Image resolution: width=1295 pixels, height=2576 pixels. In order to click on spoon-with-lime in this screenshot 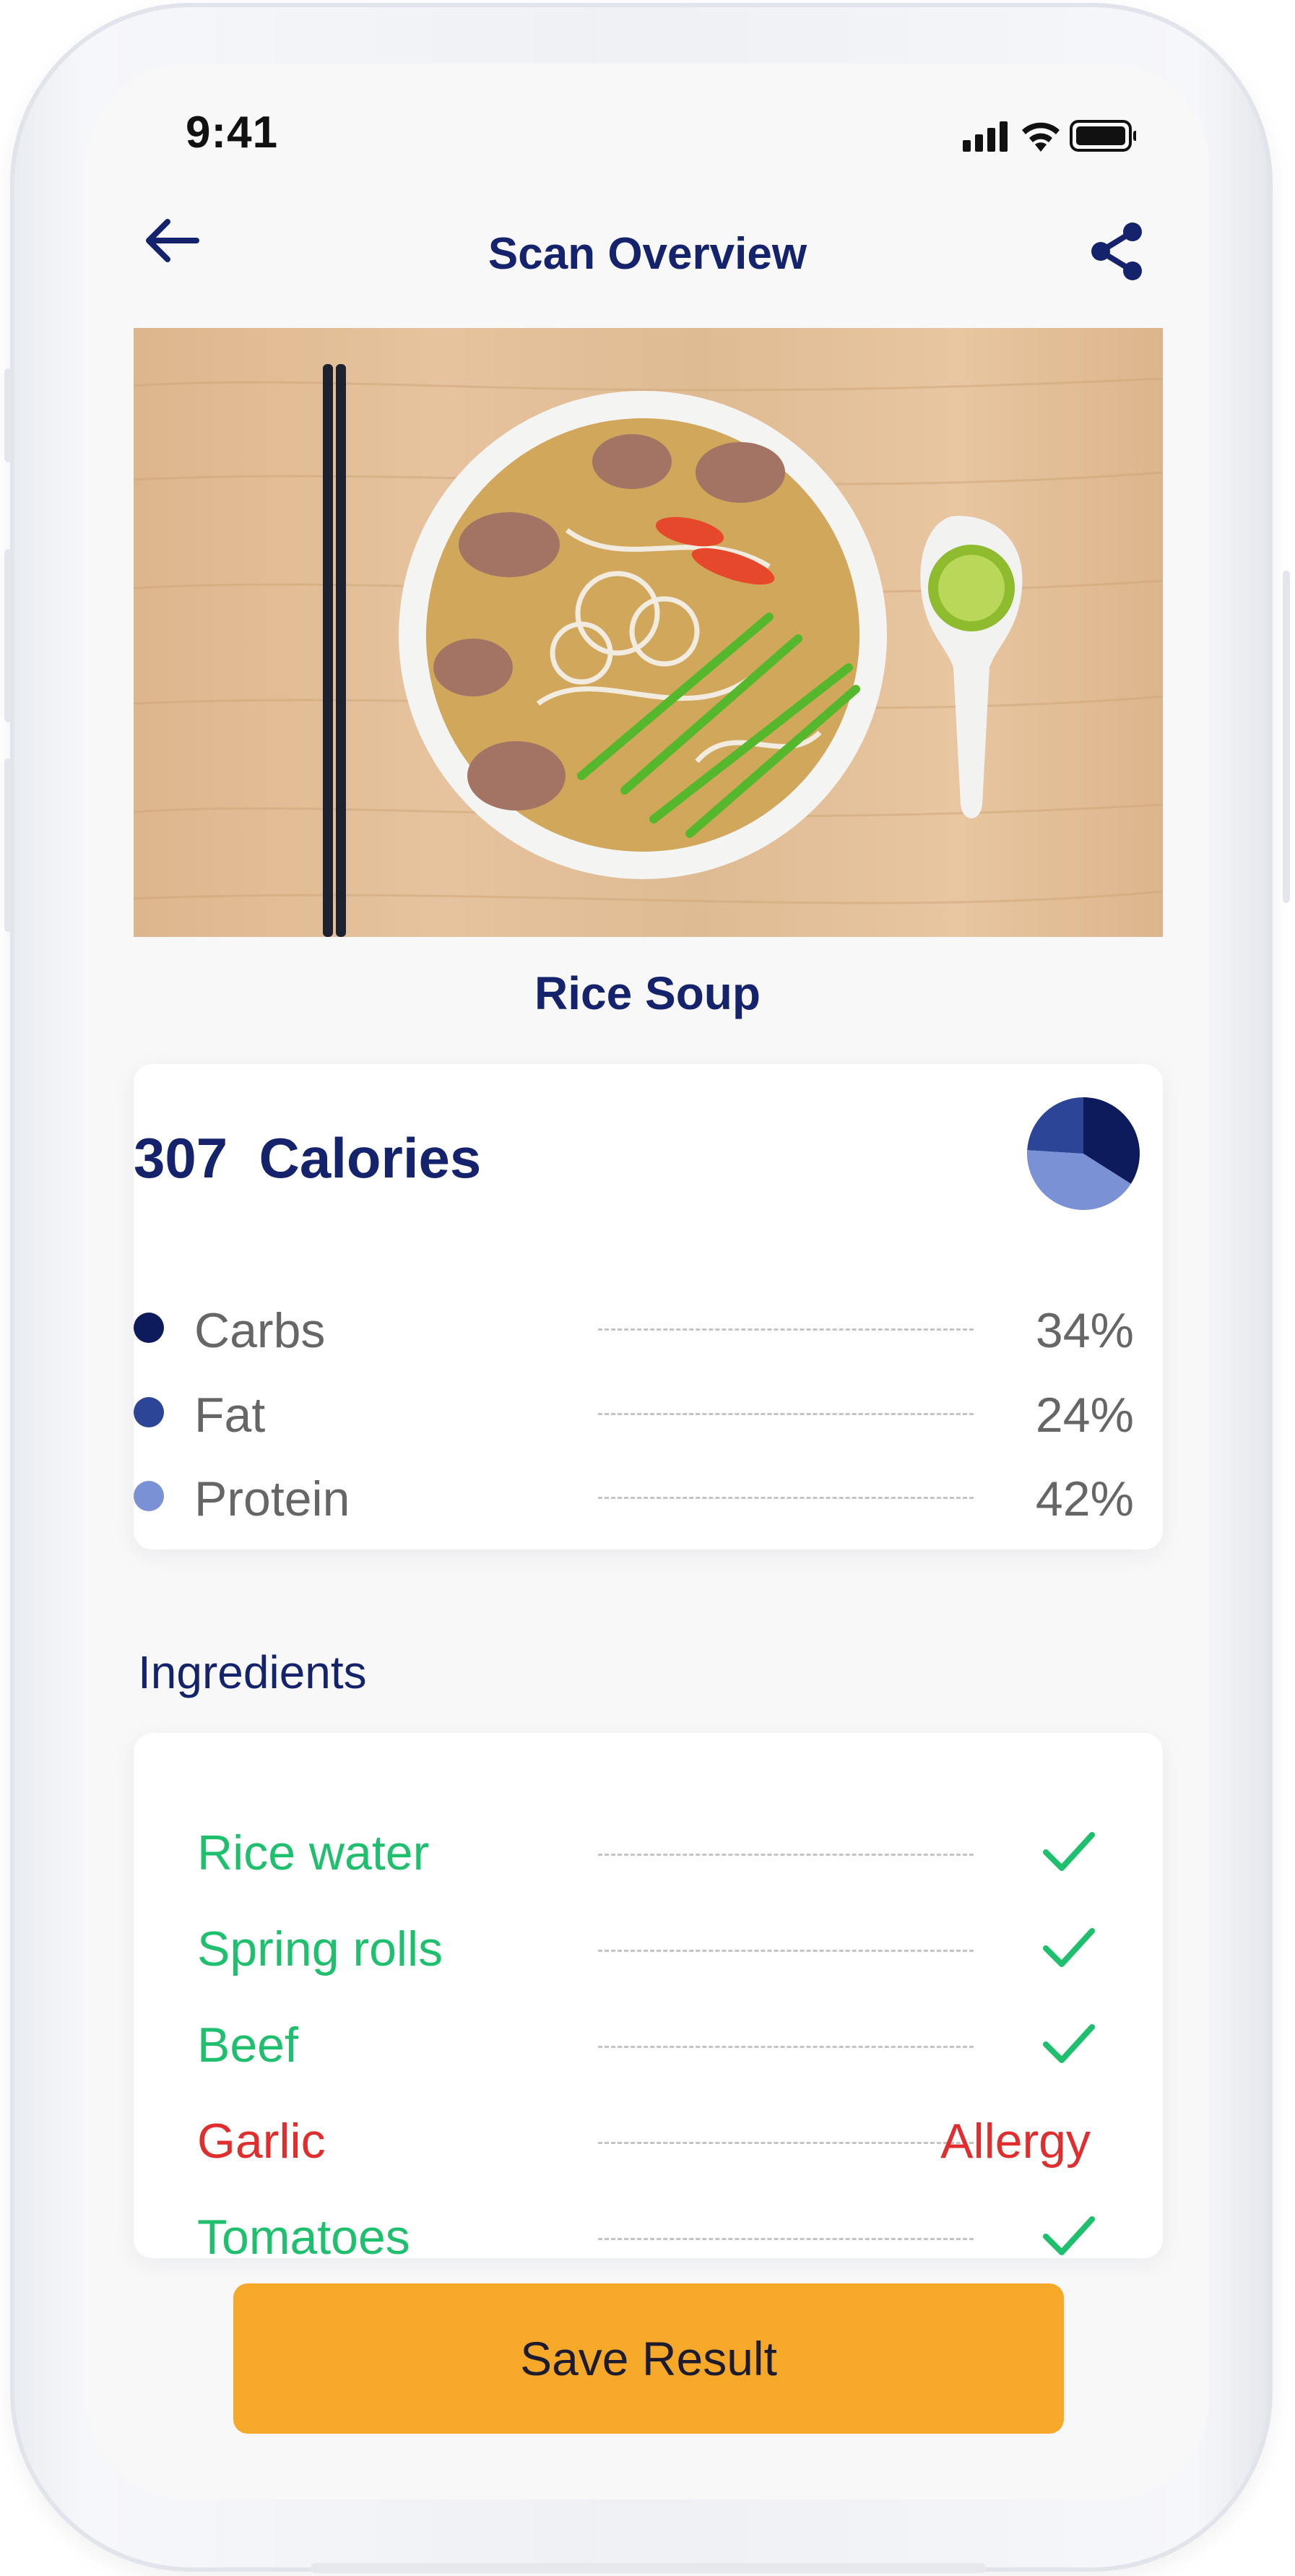, I will do `click(971, 667)`.